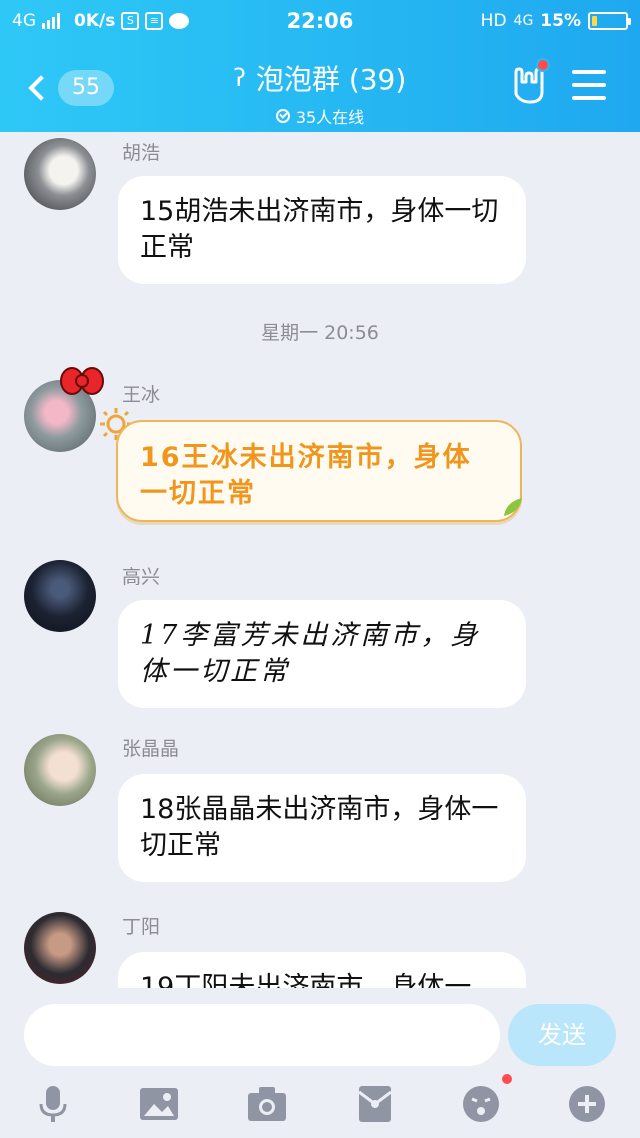 The height and width of the screenshot is (1138, 640). Describe the element at coordinates (239, 78) in the screenshot. I see `ear-icon: ʔ` at that location.